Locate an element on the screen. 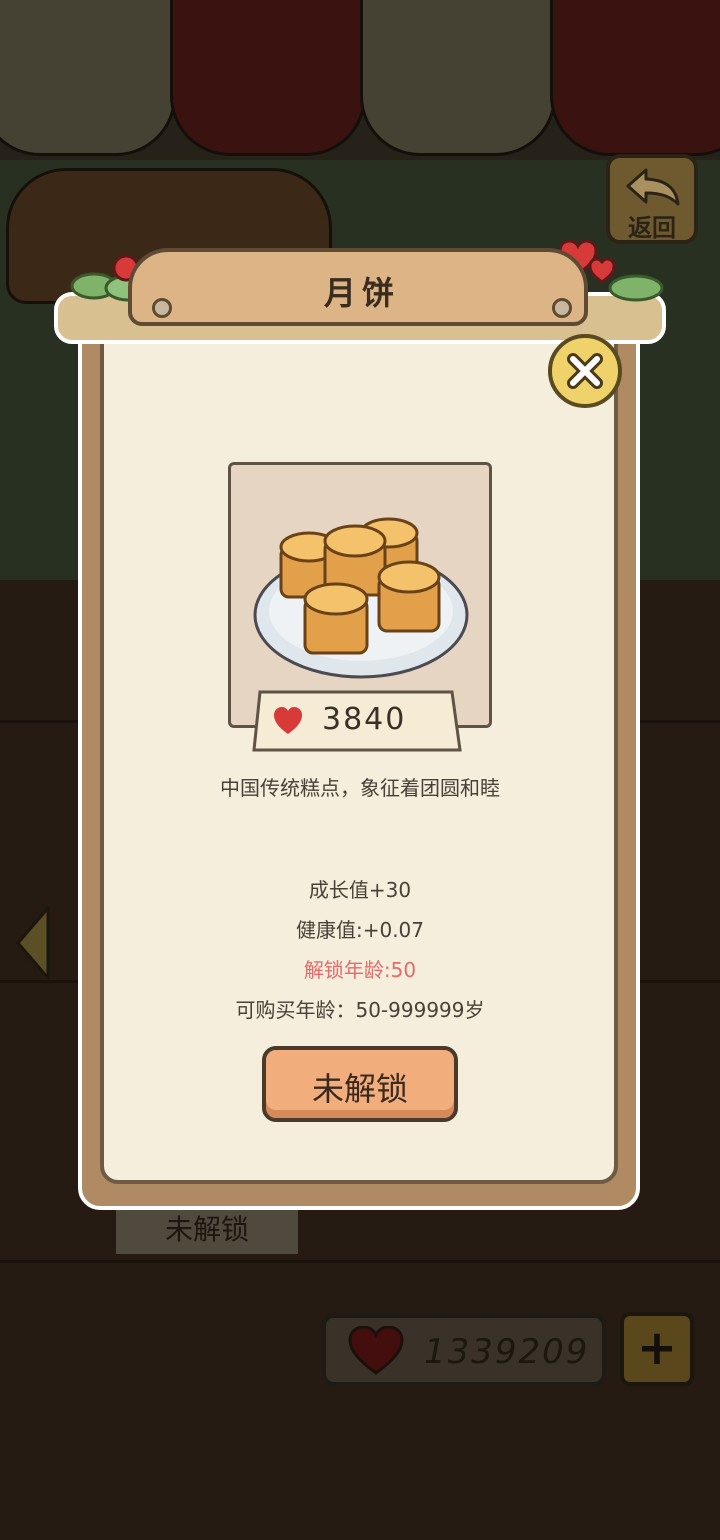  item-image-frame is located at coordinates (360, 595).